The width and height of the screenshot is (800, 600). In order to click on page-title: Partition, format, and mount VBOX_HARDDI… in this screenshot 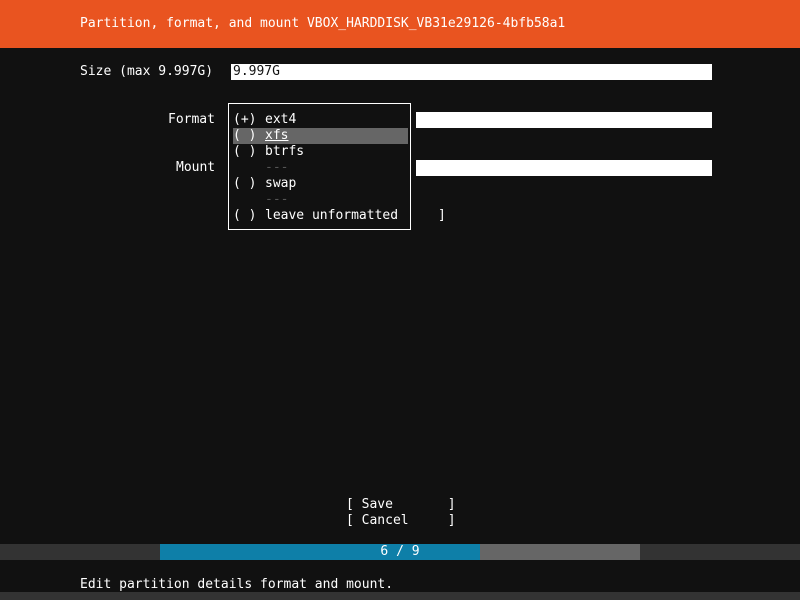, I will do `click(323, 23)`.